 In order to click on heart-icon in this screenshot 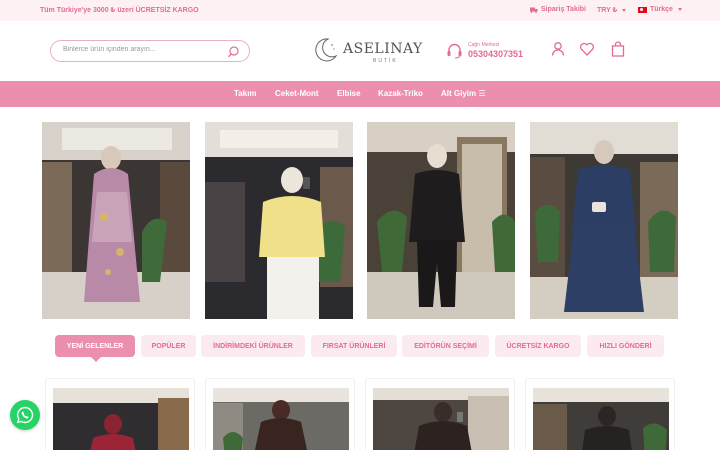, I will do `click(587, 49)`.